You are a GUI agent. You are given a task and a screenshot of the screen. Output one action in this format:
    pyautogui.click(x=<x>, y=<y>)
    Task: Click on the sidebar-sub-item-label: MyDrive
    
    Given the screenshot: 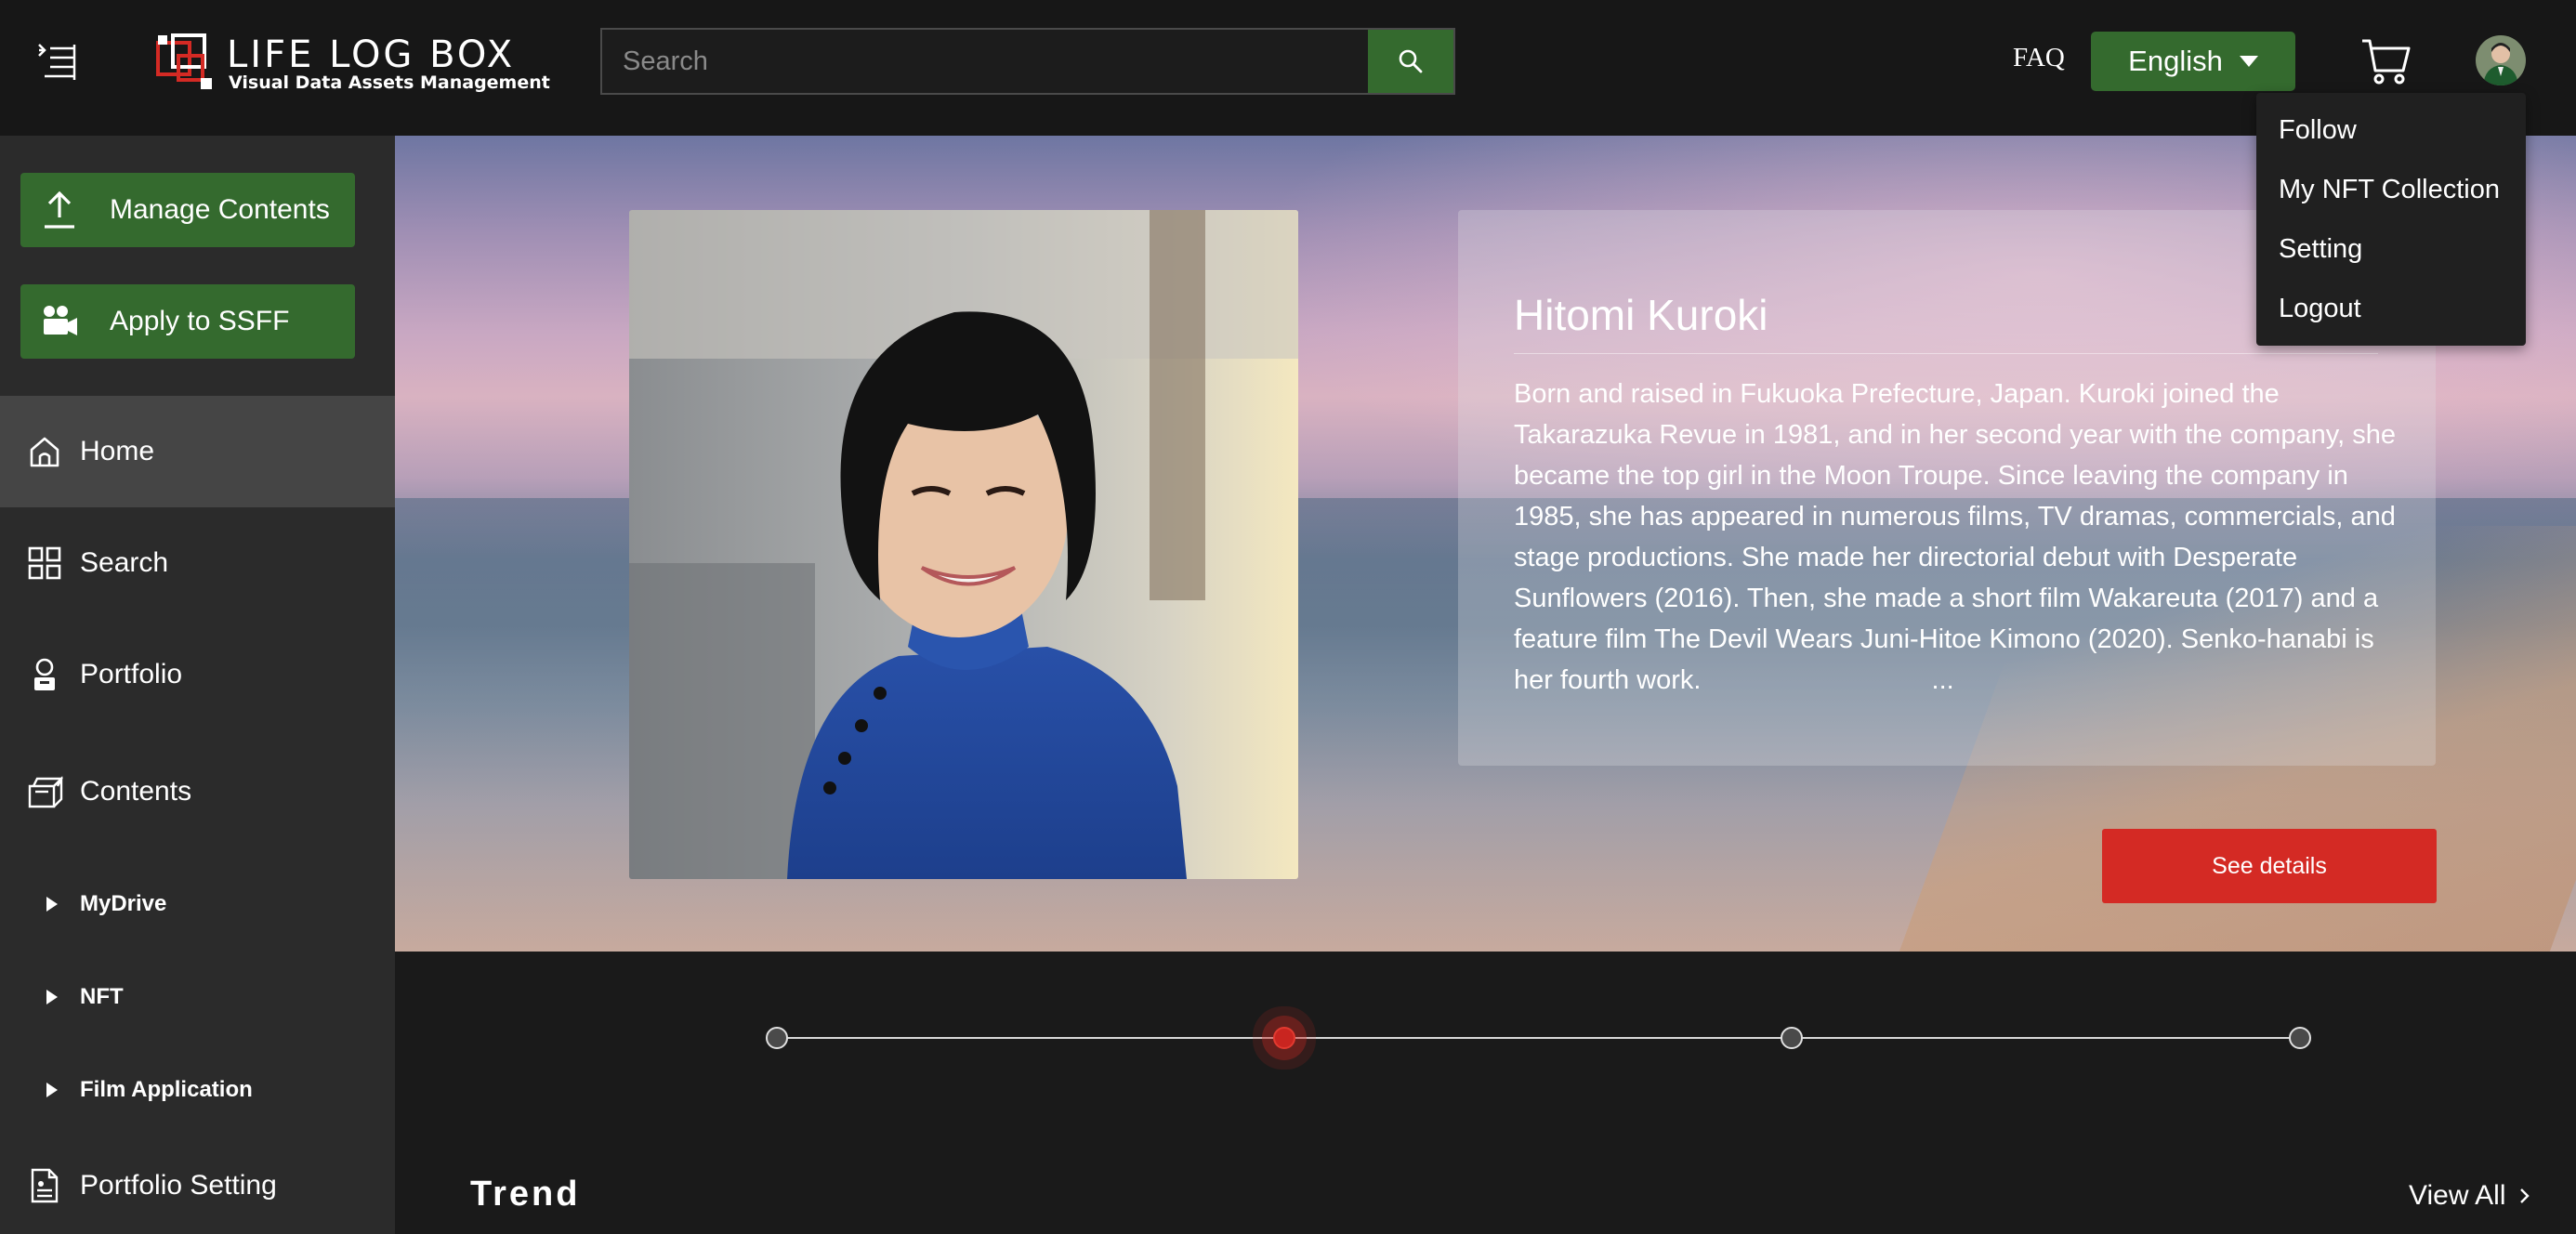 What is the action you would take?
    pyautogui.click(x=123, y=903)
    